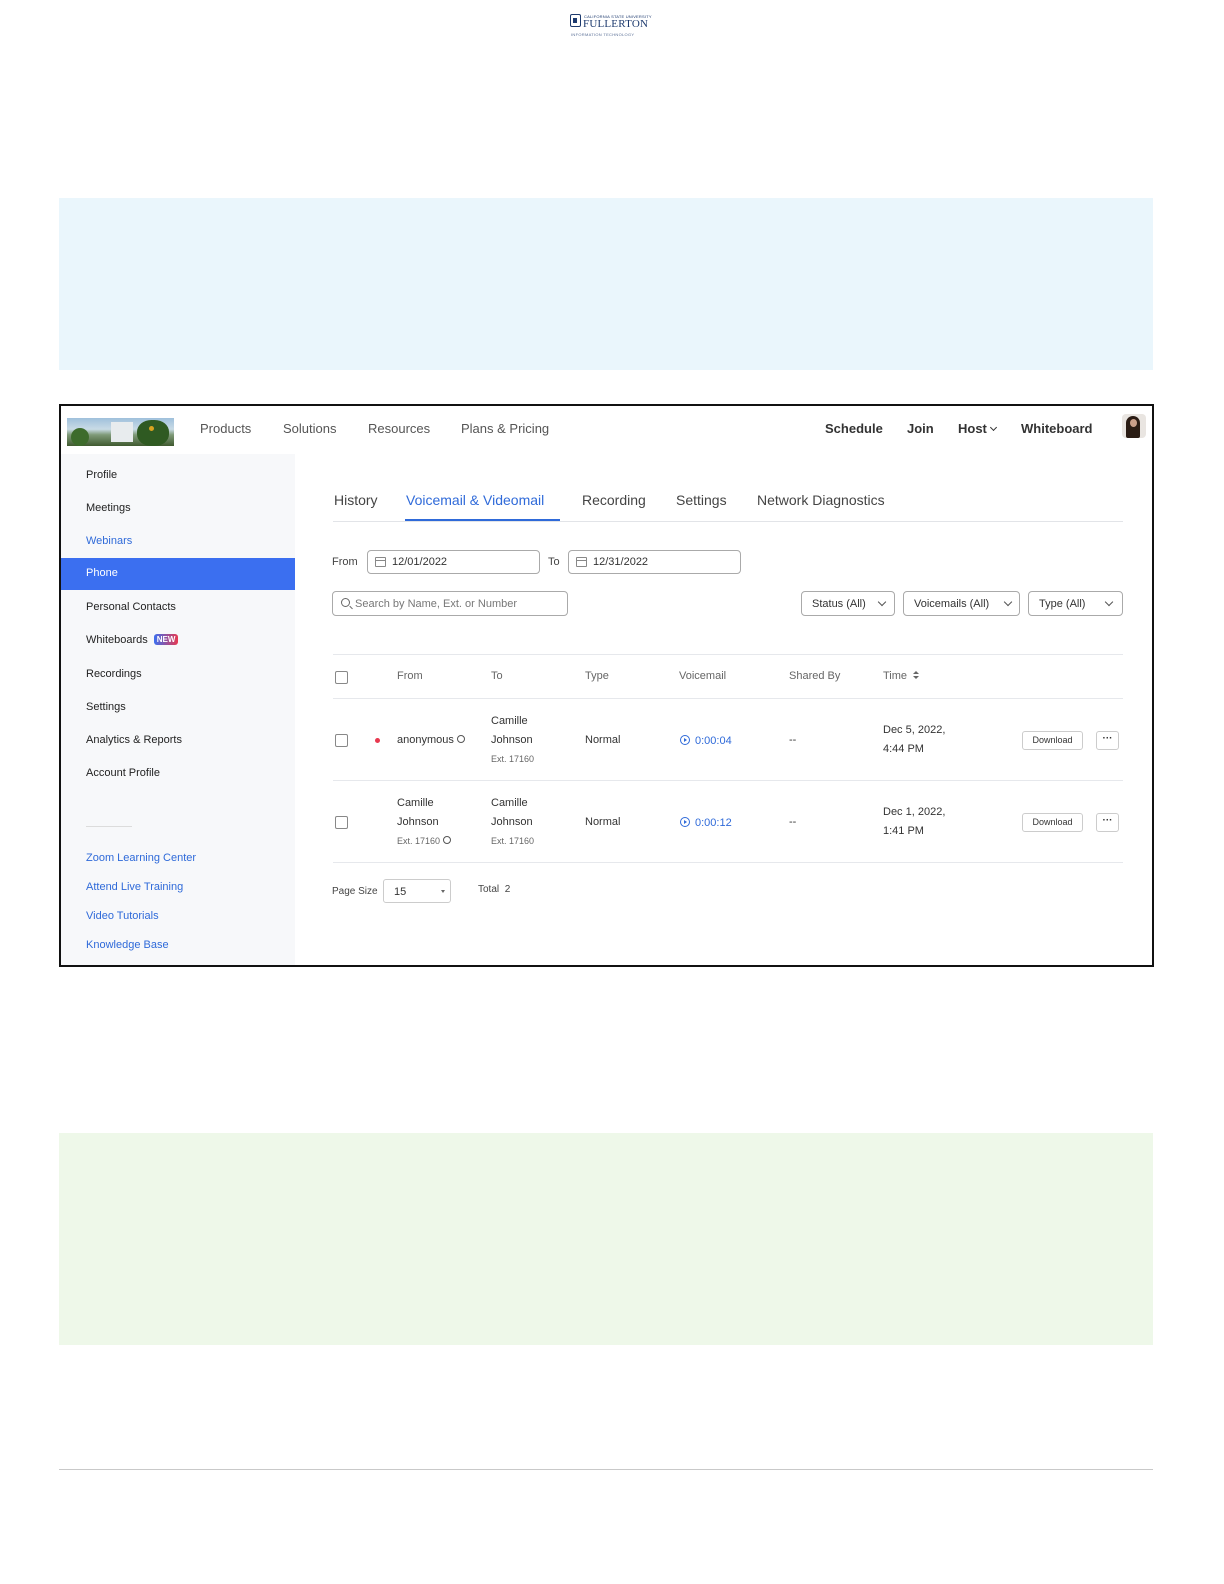  What do you see at coordinates (122, 916) in the screenshot?
I see `link-video-tutorials: Video Tutorials` at bounding box center [122, 916].